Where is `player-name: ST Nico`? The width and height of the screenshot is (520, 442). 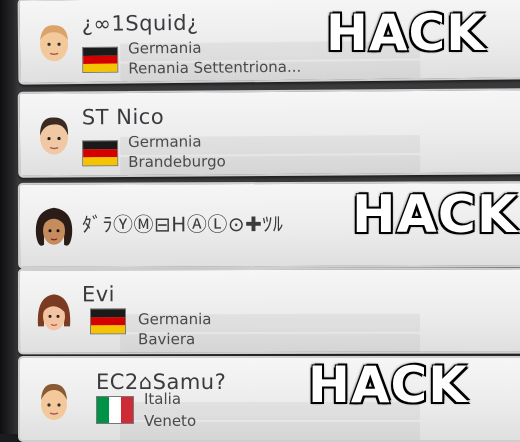 player-name: ST Nico is located at coordinates (123, 117).